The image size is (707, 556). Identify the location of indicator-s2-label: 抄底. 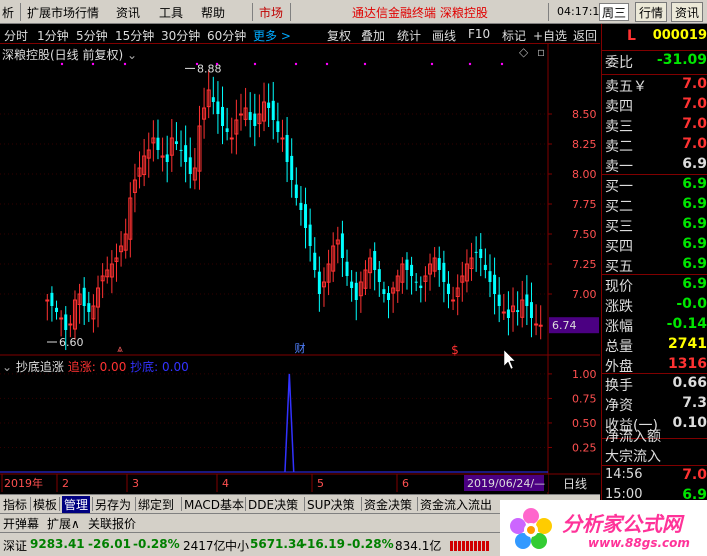
(142, 367).